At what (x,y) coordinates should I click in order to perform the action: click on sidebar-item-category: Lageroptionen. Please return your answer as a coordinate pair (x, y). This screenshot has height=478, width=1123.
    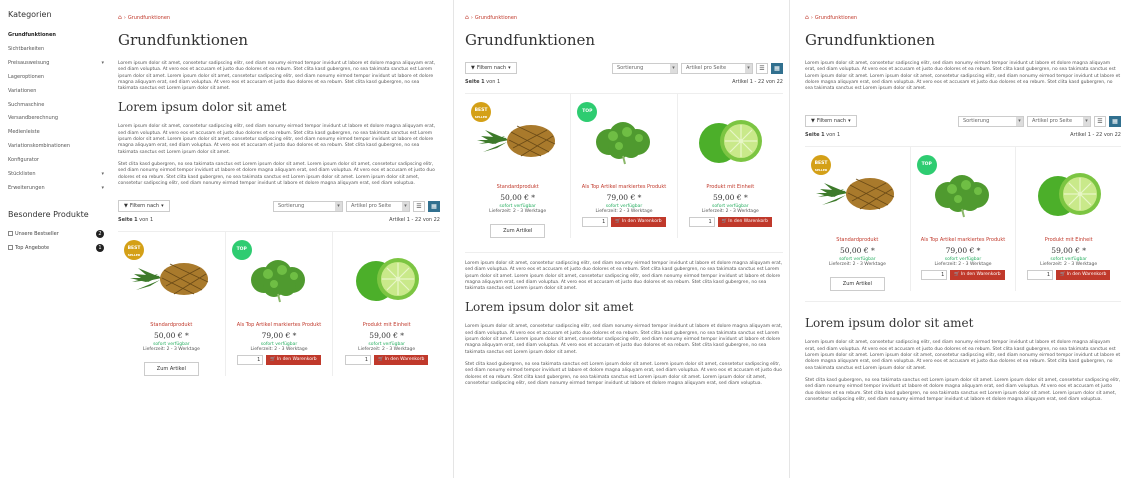
    Looking at the image, I should click on (56, 78).